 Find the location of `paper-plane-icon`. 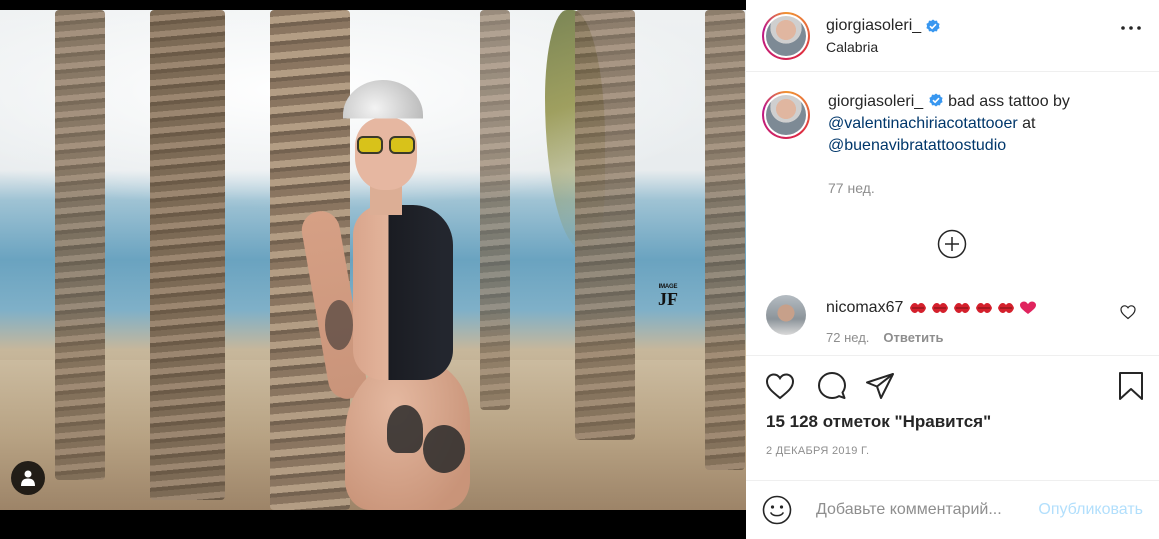

paper-plane-icon is located at coordinates (880, 386).